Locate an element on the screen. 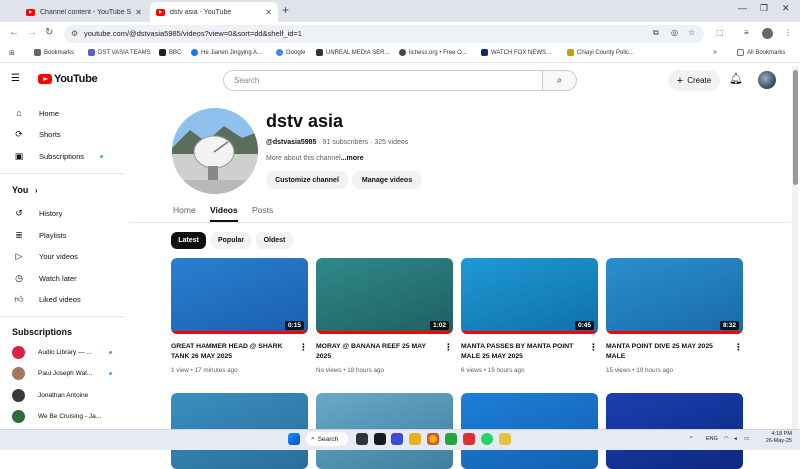  facebook-icon is located at coordinates (194, 52).